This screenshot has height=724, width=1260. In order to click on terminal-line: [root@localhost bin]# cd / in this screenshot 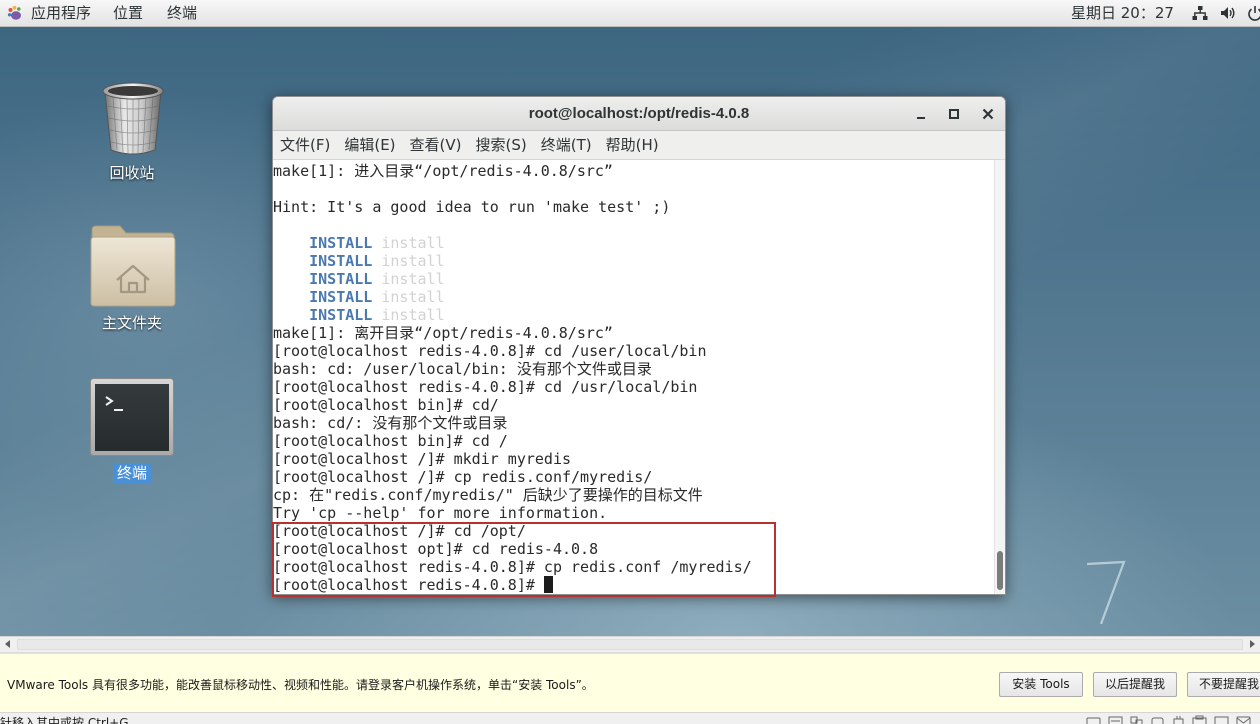, I will do `click(633, 441)`.